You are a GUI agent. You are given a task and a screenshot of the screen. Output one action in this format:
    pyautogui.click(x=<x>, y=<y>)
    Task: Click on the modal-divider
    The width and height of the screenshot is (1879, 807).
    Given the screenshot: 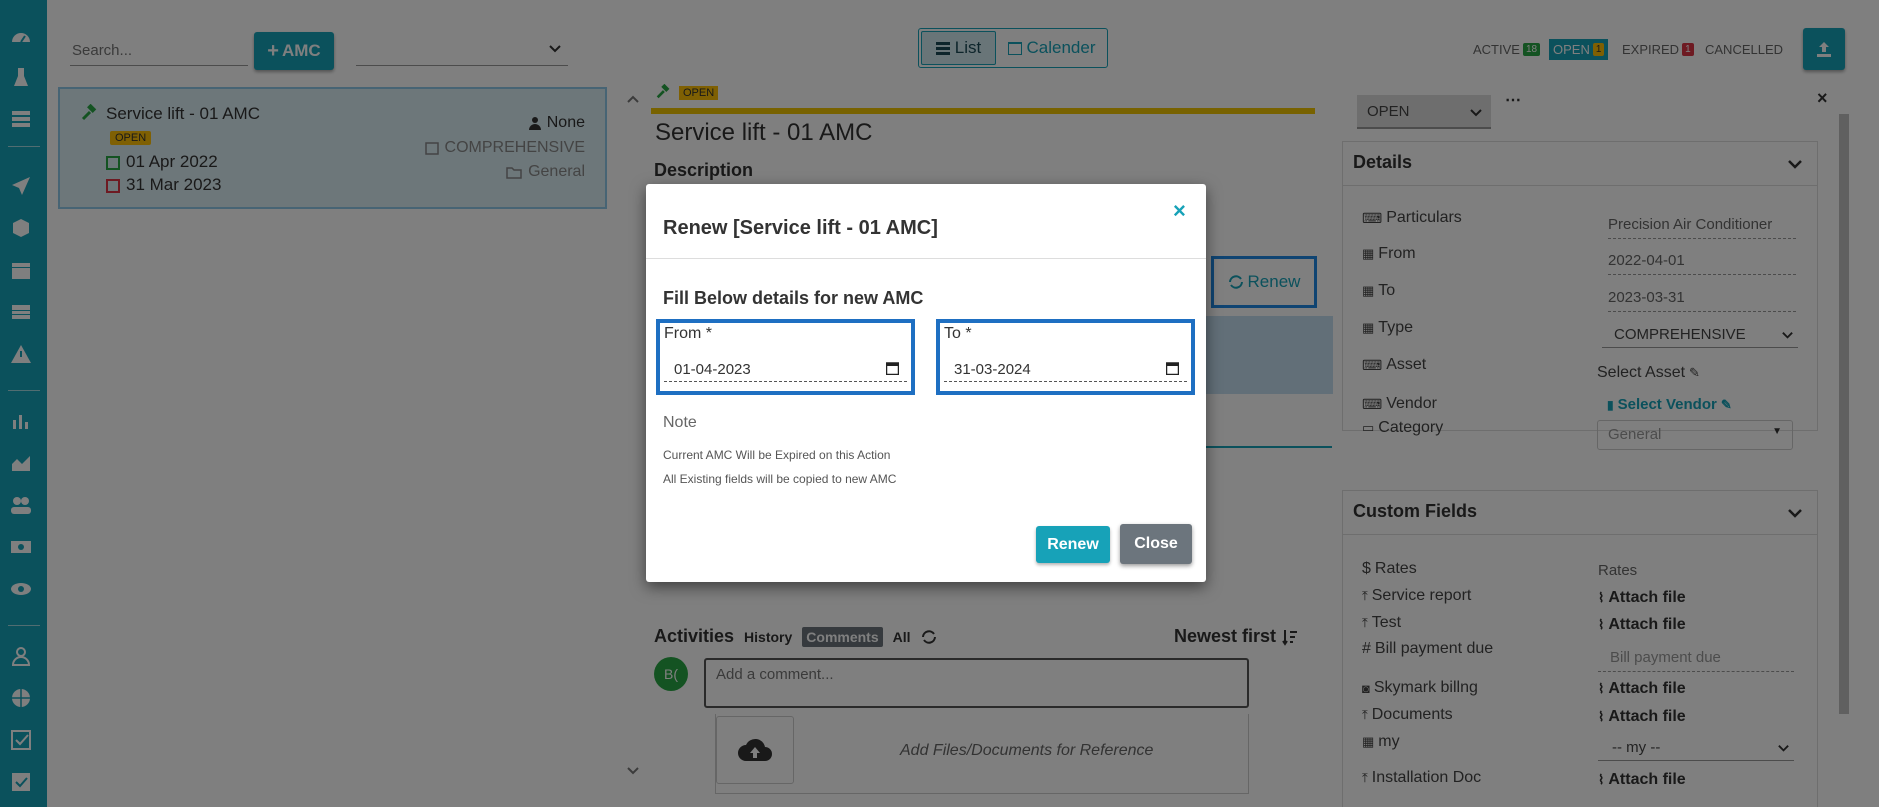 What is the action you would take?
    pyautogui.click(x=926, y=258)
    